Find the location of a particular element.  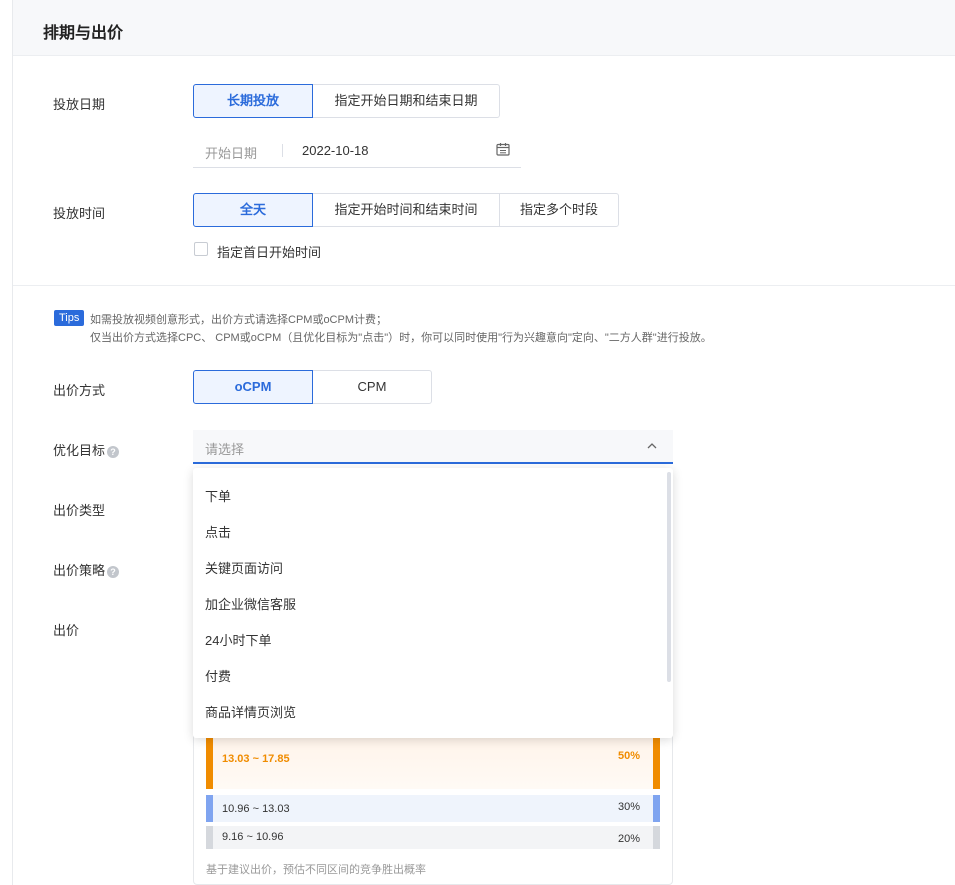

goal-option-key-page: 关键页面访问 is located at coordinates (244, 567).